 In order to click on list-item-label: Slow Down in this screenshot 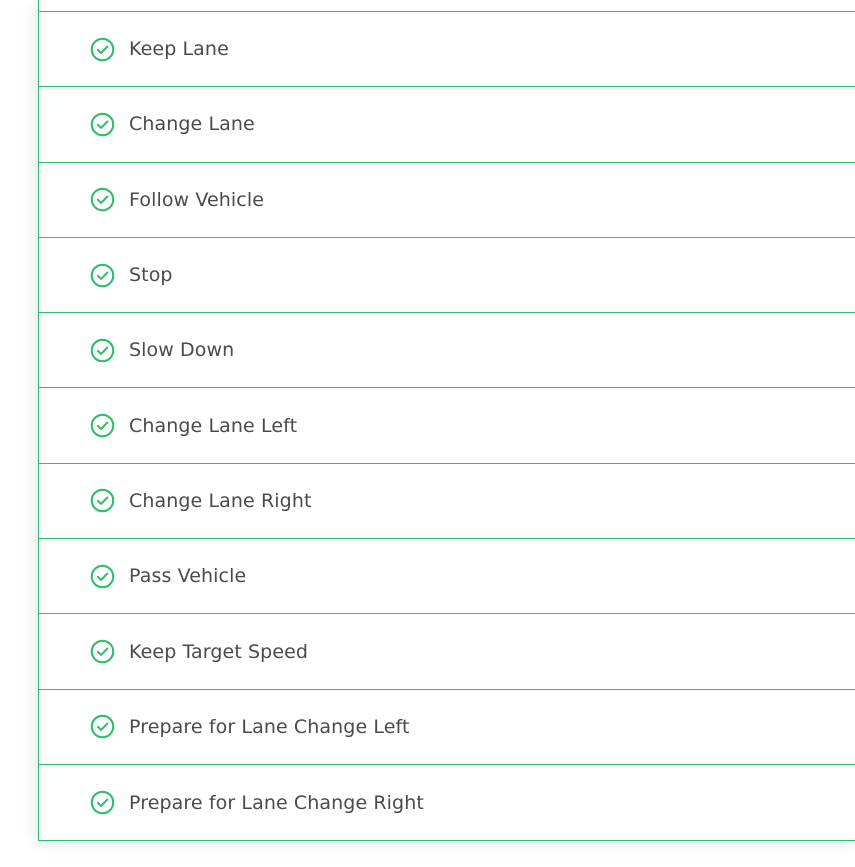, I will do `click(182, 350)`.